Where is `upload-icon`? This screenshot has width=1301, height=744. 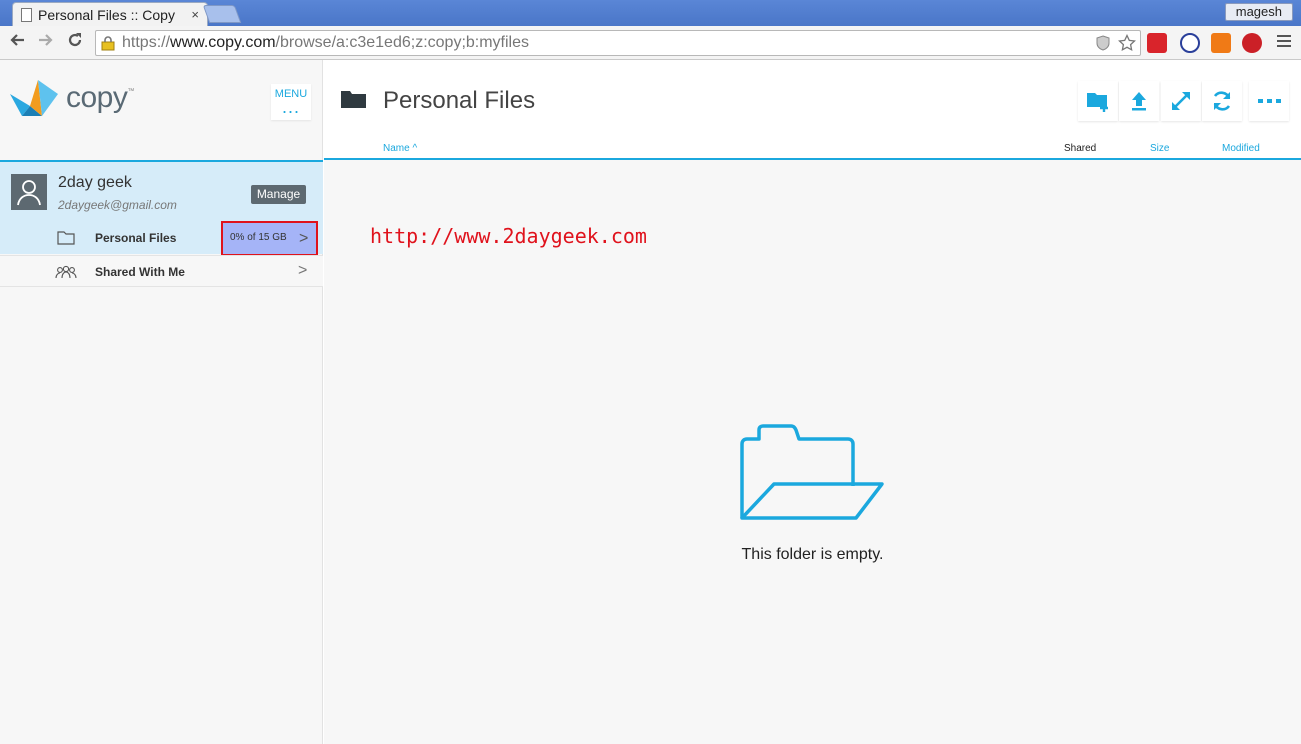 upload-icon is located at coordinates (1139, 101).